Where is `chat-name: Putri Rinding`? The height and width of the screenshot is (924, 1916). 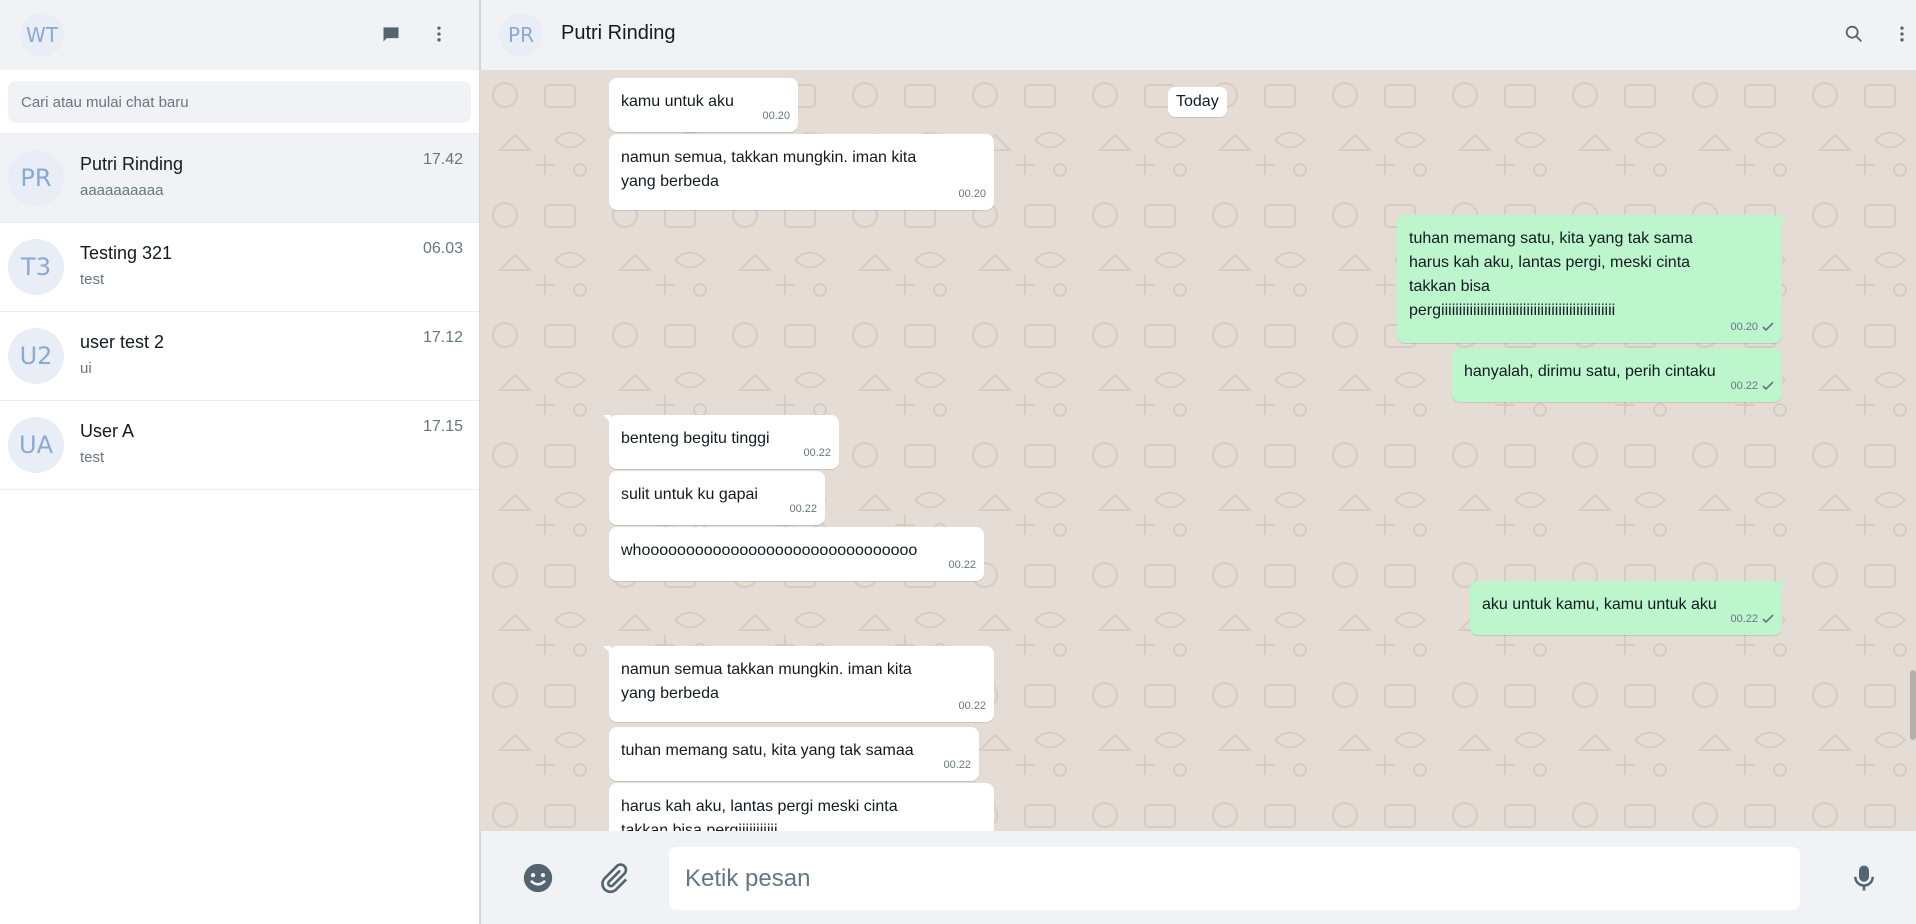
chat-name: Putri Rinding is located at coordinates (132, 164).